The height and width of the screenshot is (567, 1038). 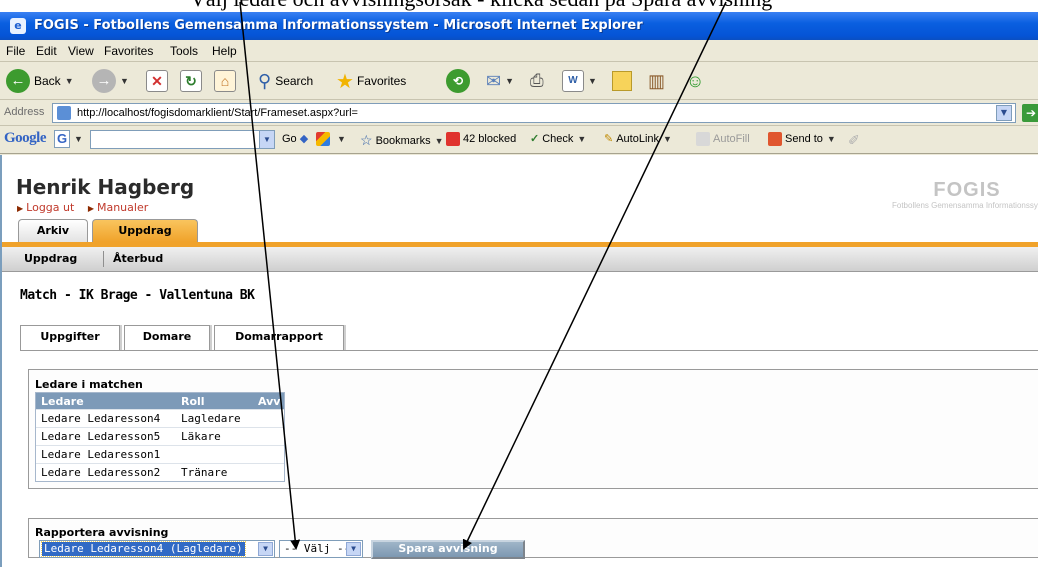 I want to click on options-button: ✐, so click(x=854, y=140).